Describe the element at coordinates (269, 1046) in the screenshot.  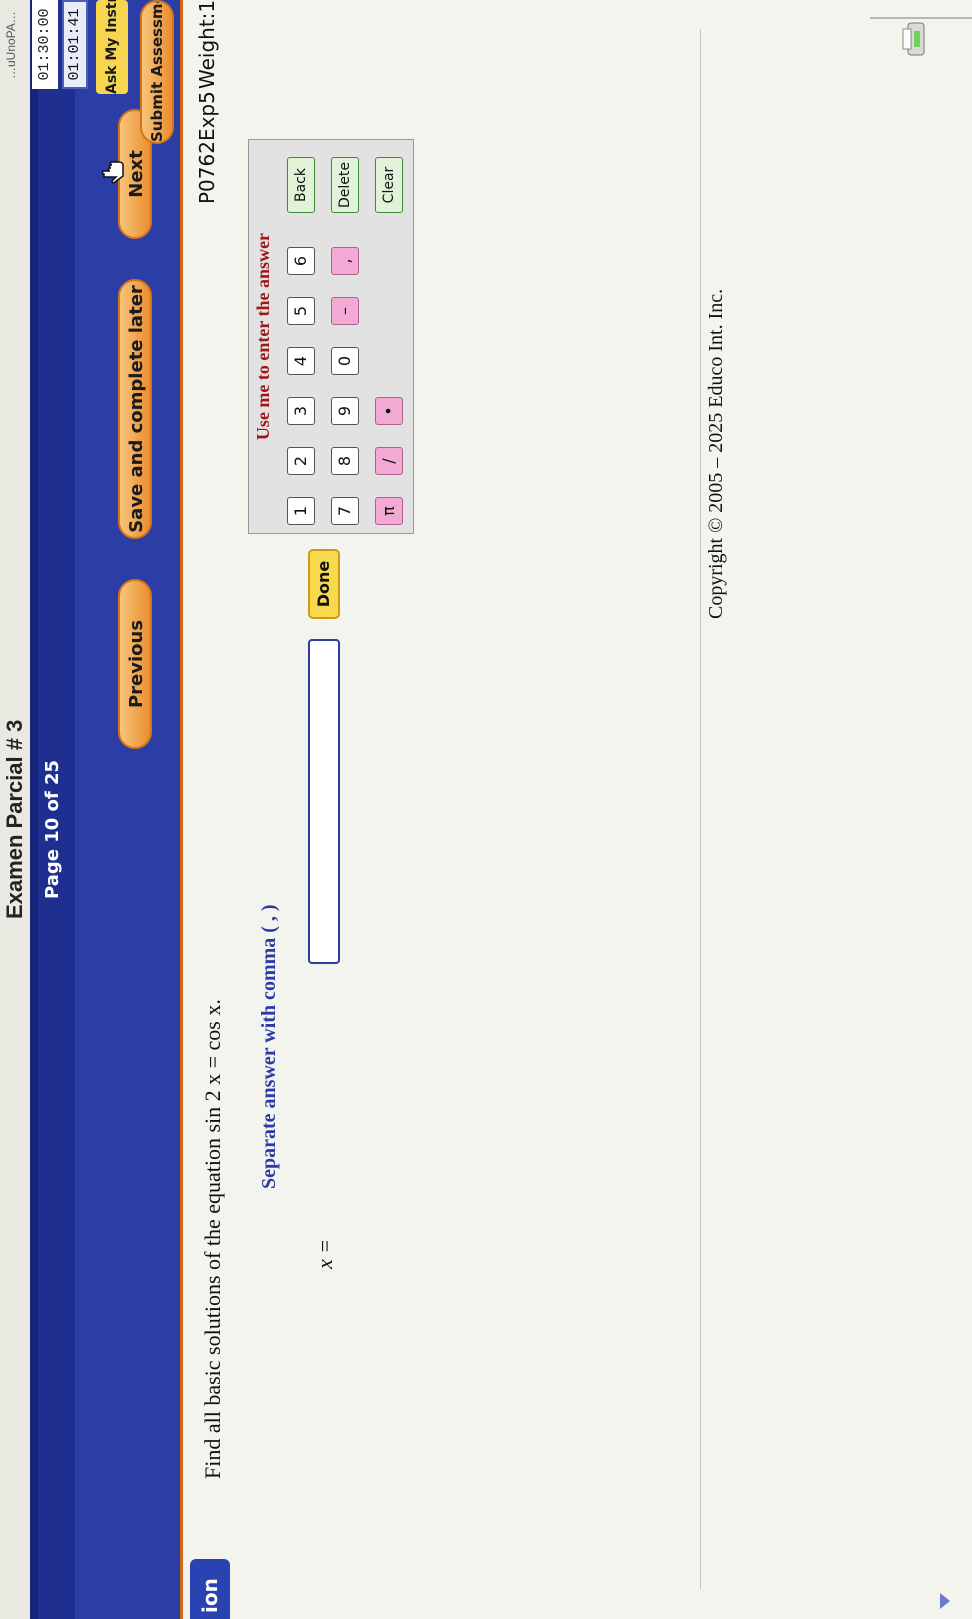
I see `answer-instruction: Separate answer with comma ( , )` at that location.